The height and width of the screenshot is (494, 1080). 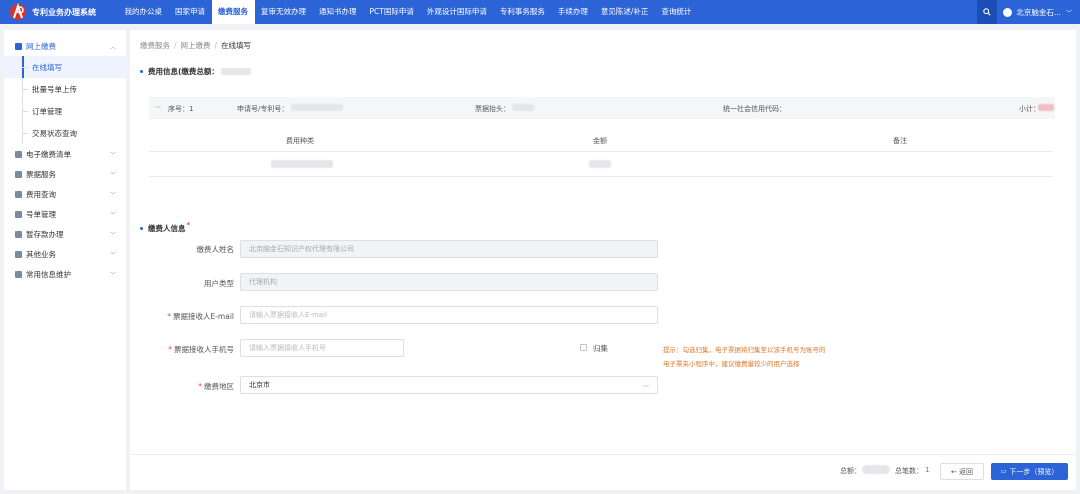 I want to click on payer-name-label: 缴费人姓名, so click(x=215, y=249).